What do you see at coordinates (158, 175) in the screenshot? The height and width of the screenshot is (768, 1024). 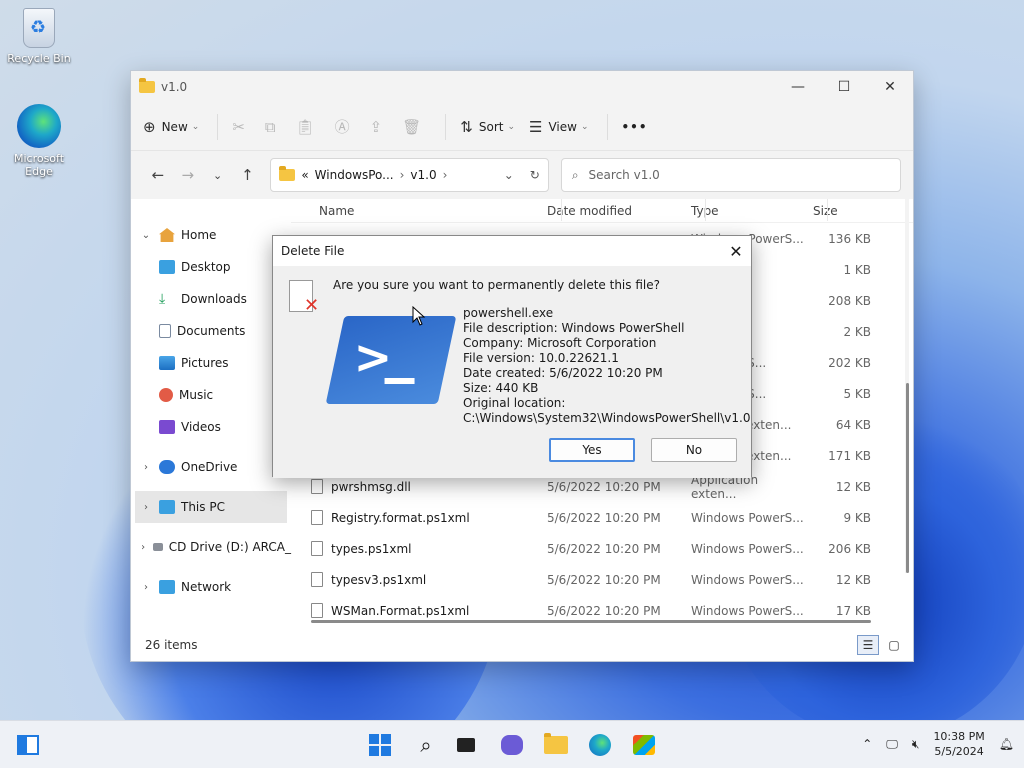 I see `back-button: ←` at bounding box center [158, 175].